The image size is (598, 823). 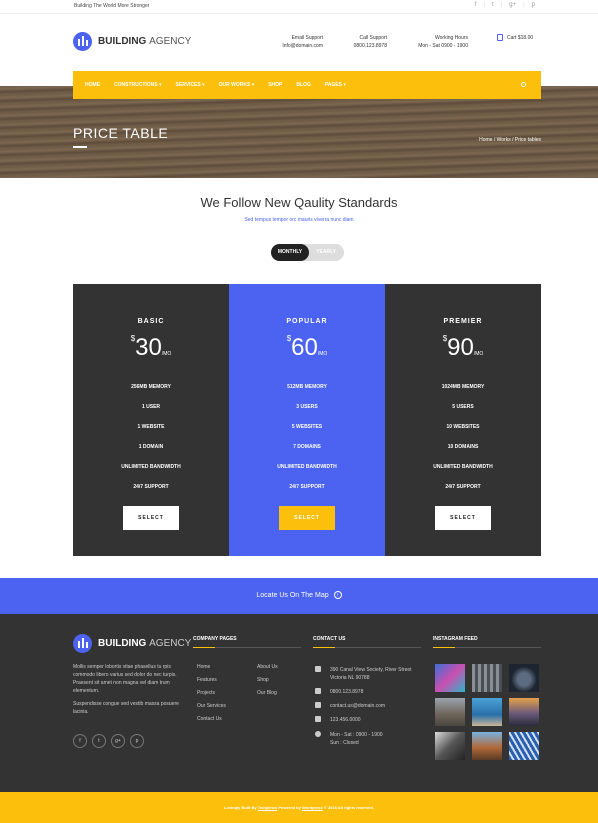 I want to click on footer-link: Home, so click(x=203, y=667).